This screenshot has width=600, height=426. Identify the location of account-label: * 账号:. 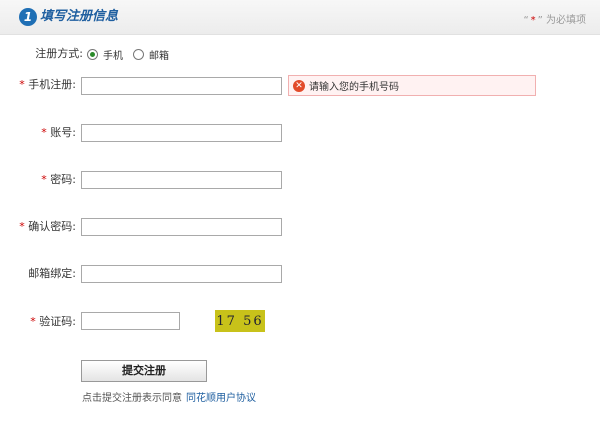
(42, 133).